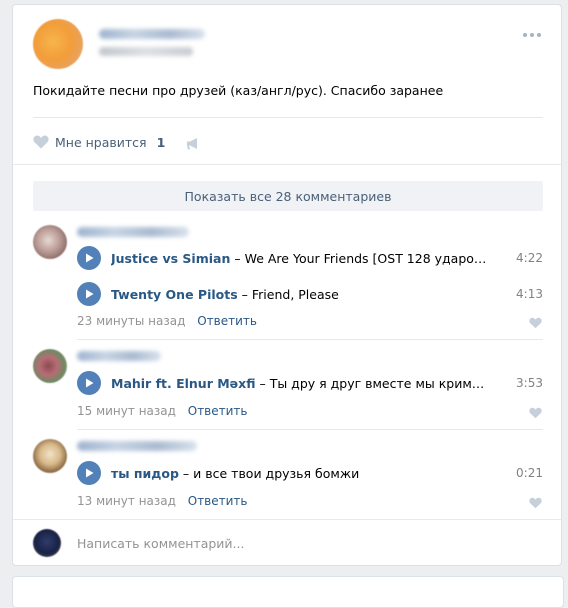  What do you see at coordinates (170, 258) in the screenshot?
I see `track-artist: Justice vs Simian` at bounding box center [170, 258].